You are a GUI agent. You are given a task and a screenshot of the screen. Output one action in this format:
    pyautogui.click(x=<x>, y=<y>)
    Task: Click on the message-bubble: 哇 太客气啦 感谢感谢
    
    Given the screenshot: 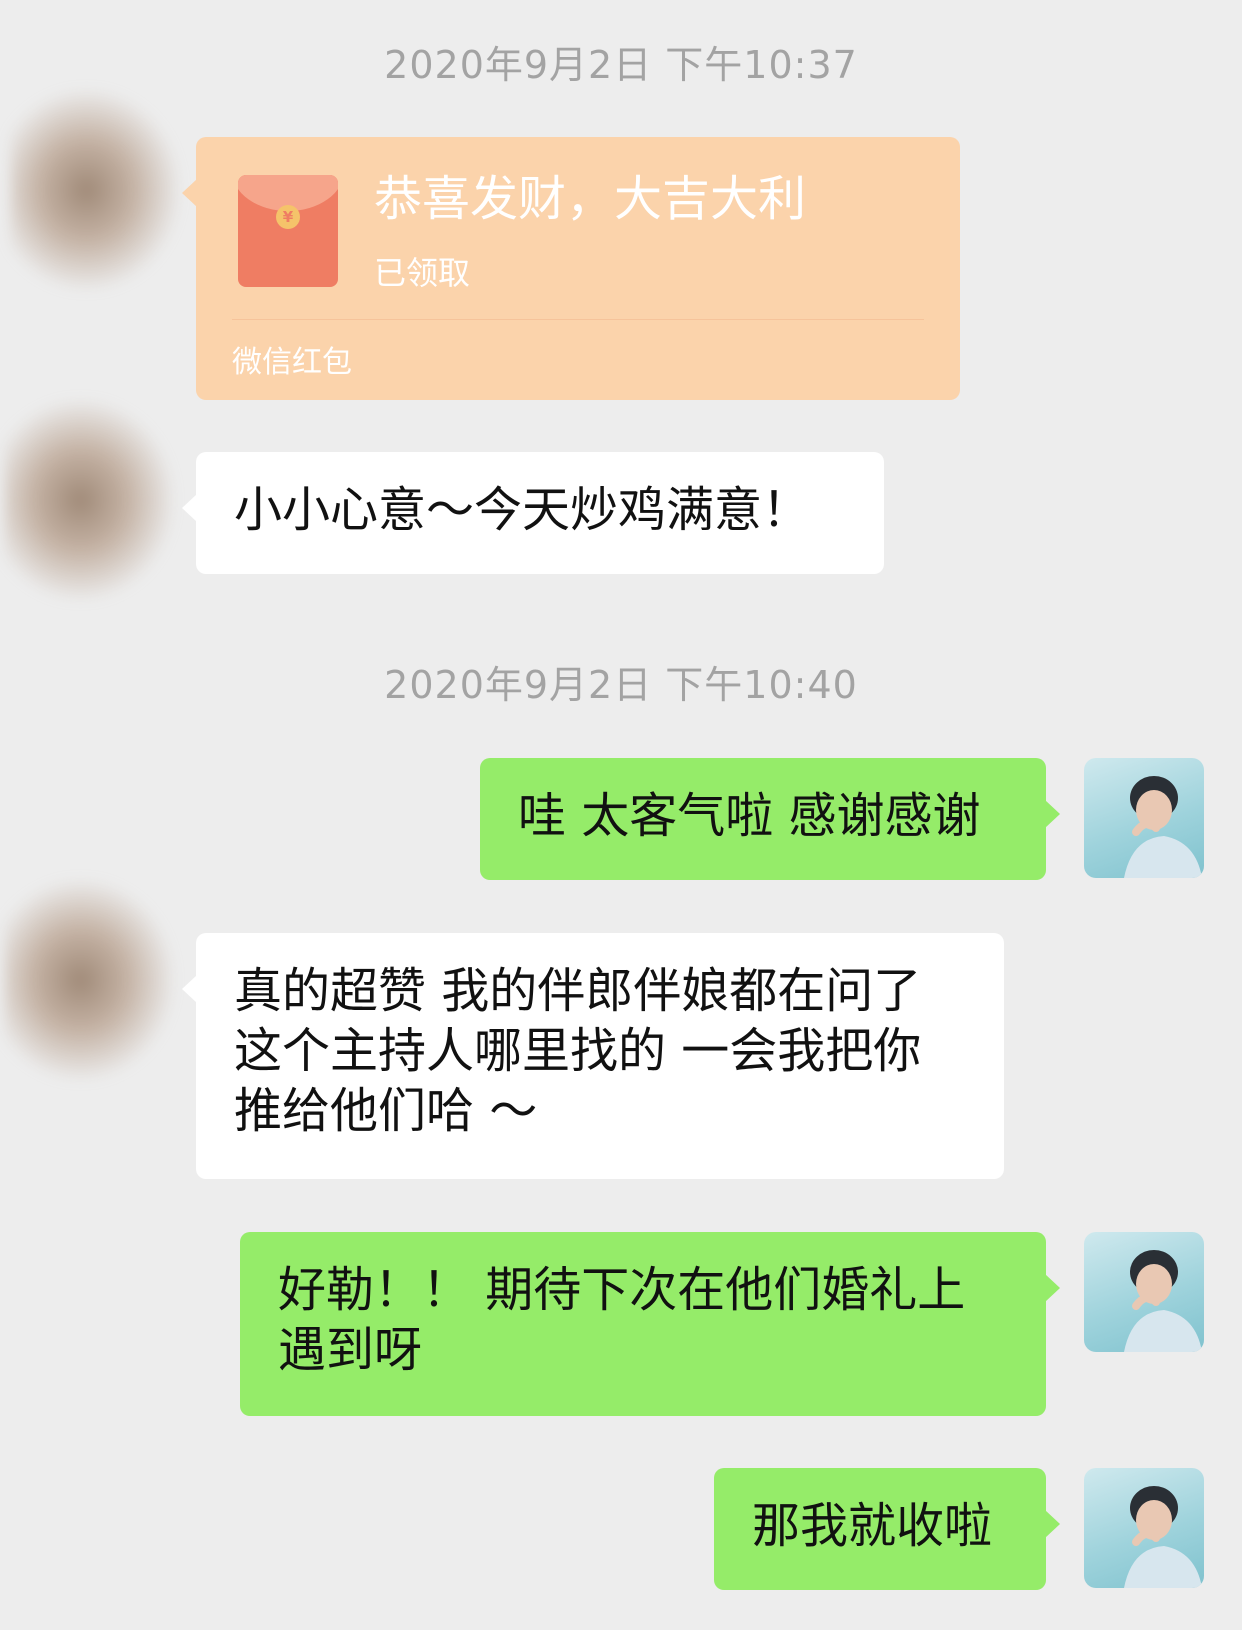 What is the action you would take?
    pyautogui.click(x=770, y=819)
    